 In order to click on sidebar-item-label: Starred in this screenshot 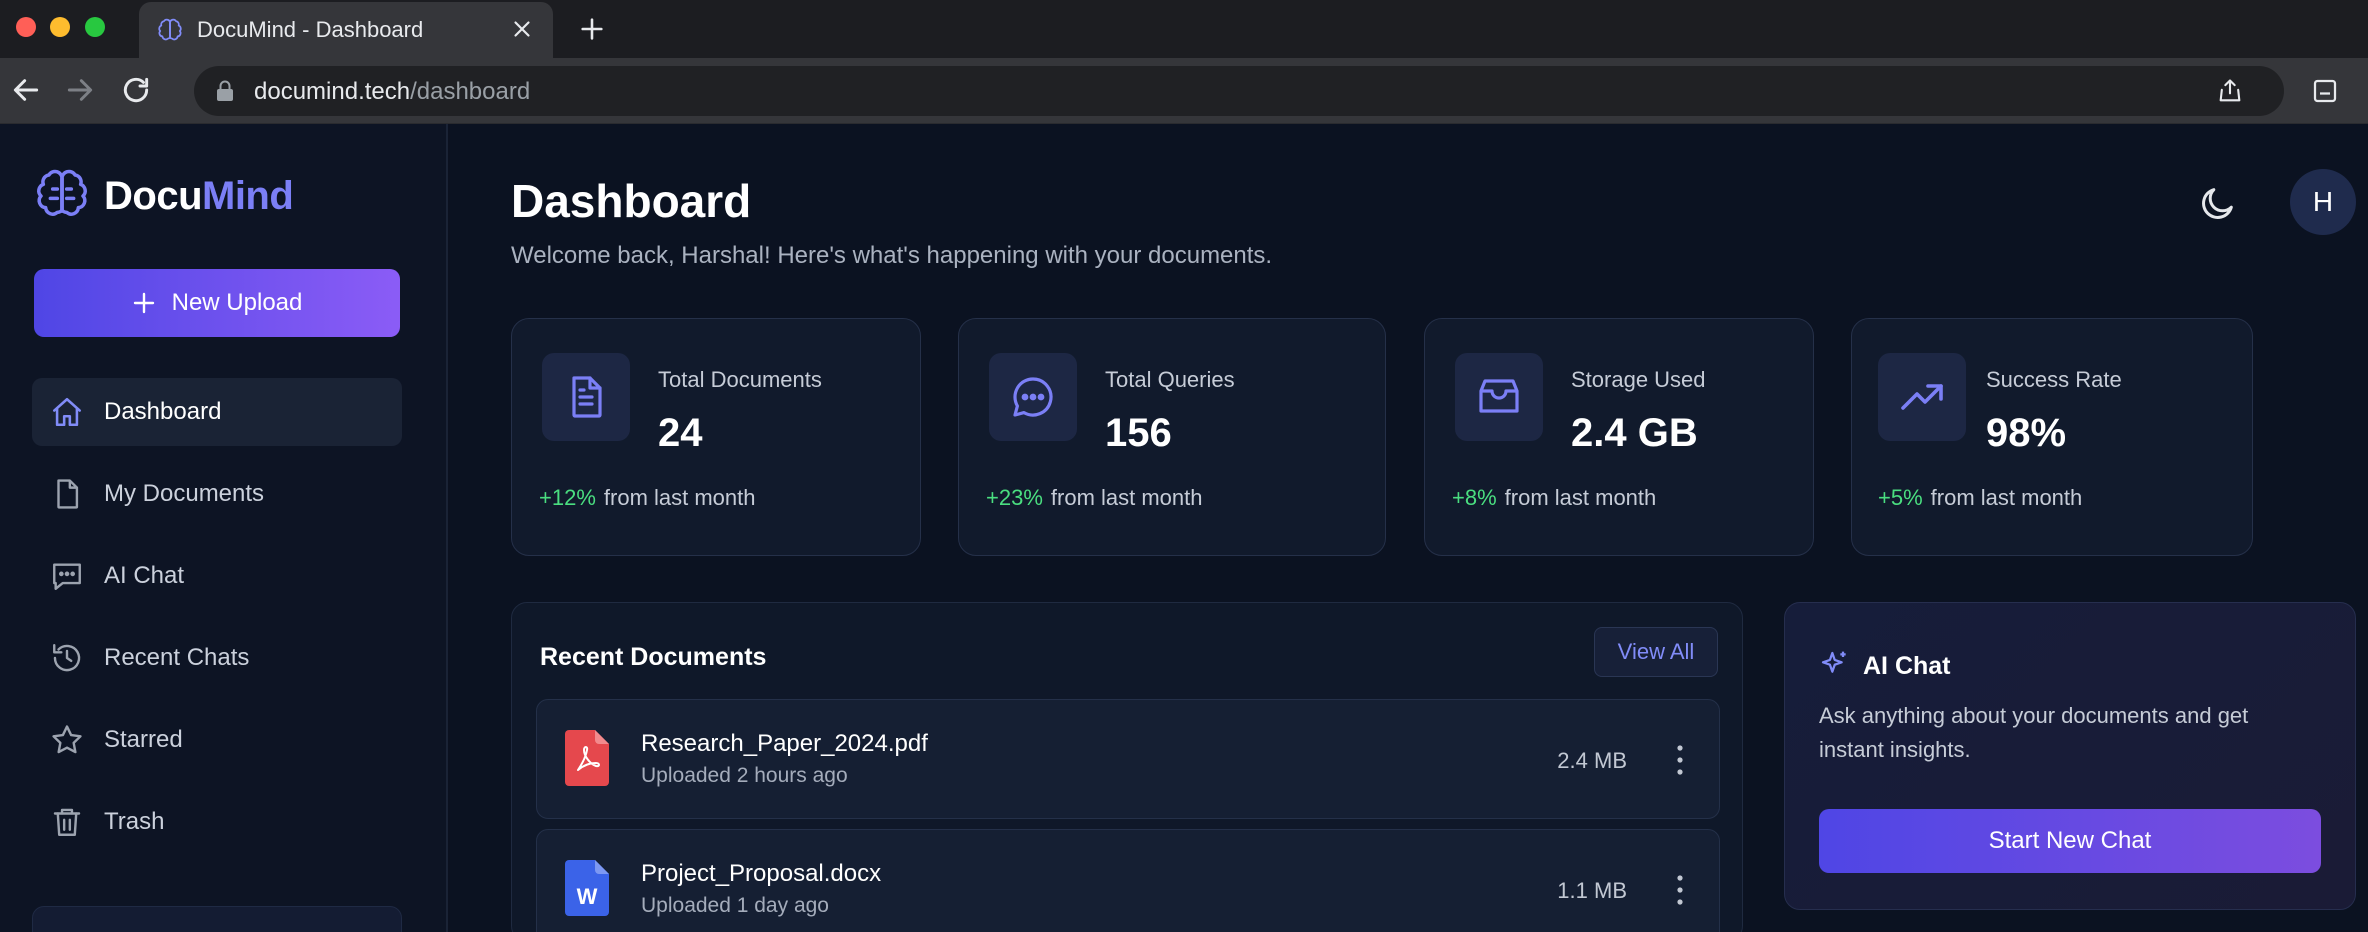, I will do `click(143, 739)`.